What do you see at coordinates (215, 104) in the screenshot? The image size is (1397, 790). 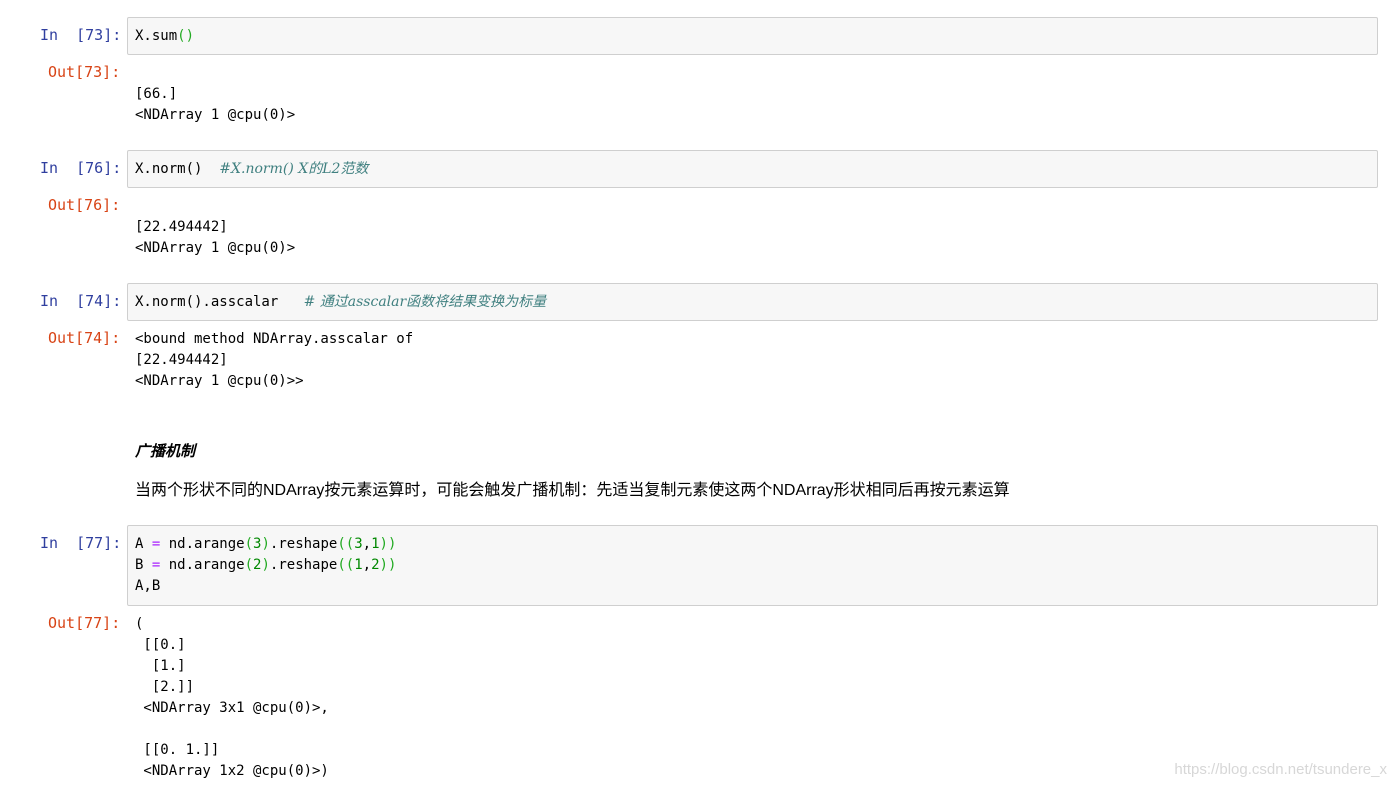 I see `cell-output: [66.] <NDArray 1 @cpu(0)>` at bounding box center [215, 104].